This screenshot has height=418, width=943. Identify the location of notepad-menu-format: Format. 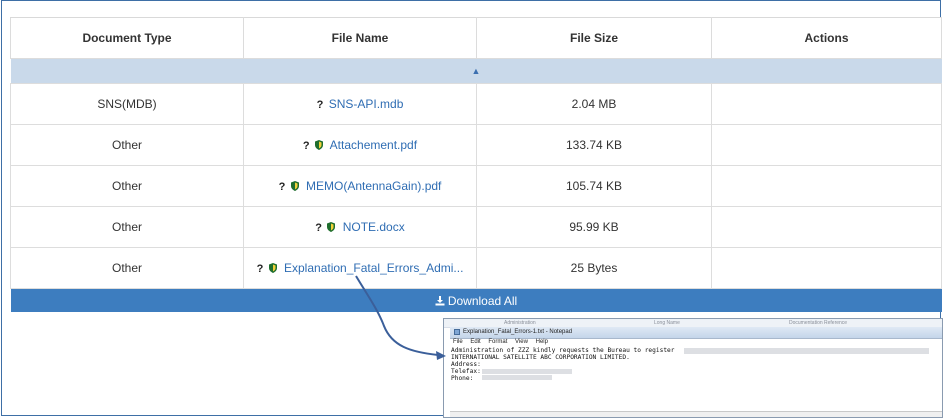
(498, 342).